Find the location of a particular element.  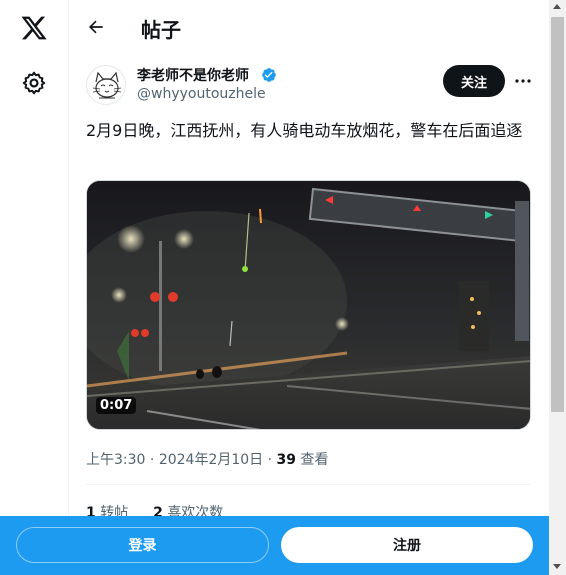

scrollbar is located at coordinates (557, 287).